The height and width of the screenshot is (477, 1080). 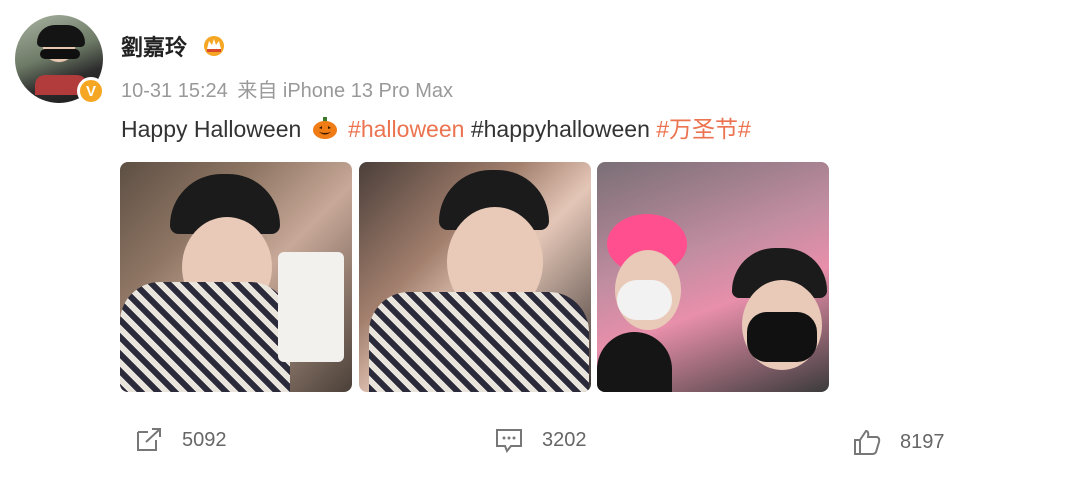 I want to click on post-meta: 10-31 15:24 来自 iPhone 13 Pro Max, so click(x=289, y=88).